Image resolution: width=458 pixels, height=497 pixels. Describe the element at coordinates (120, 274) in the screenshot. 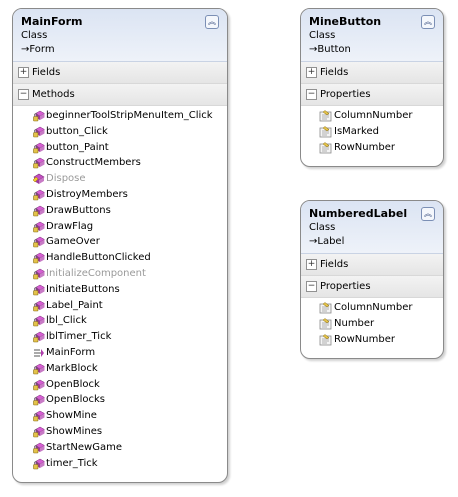

I see `method-item: InitializeComponent` at that location.